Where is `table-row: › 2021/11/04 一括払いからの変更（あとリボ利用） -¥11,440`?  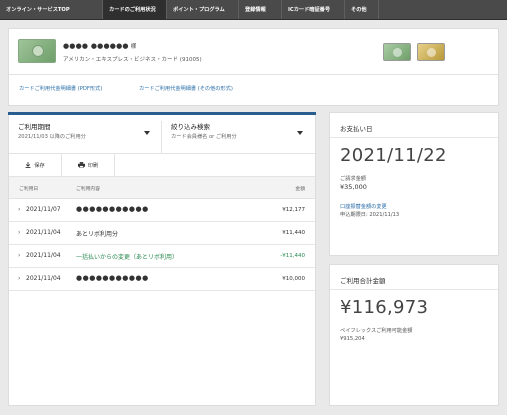
table-row: › 2021/11/04 一括払いからの変更（あとリボ利用） -¥11,440 is located at coordinates (162, 256).